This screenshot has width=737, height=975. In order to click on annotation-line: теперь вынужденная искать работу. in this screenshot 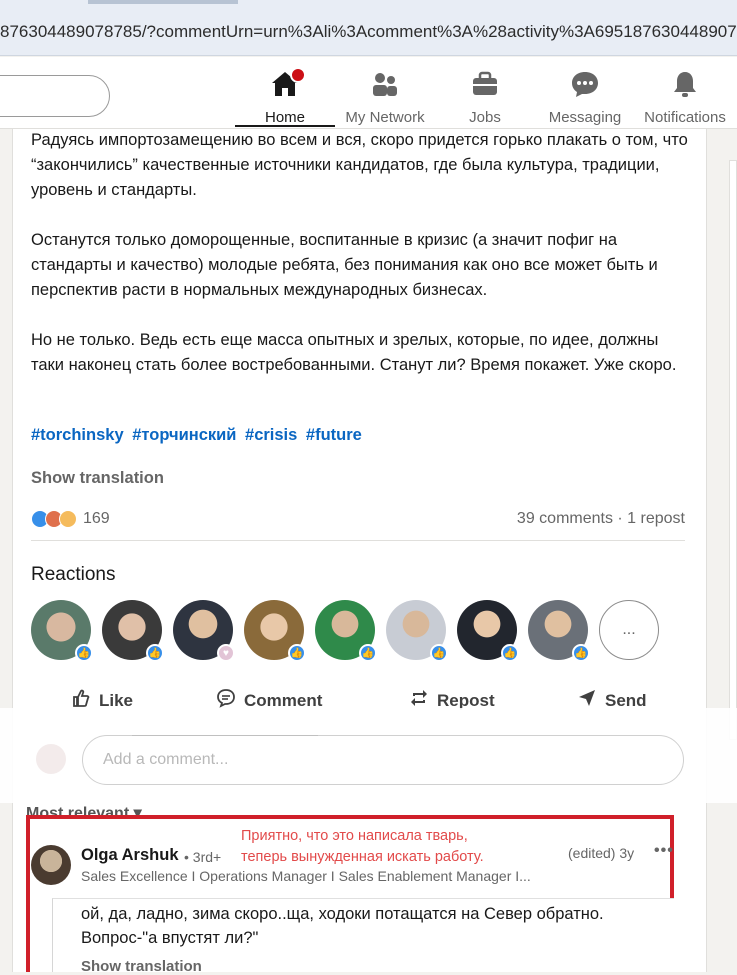, I will do `click(362, 857)`.